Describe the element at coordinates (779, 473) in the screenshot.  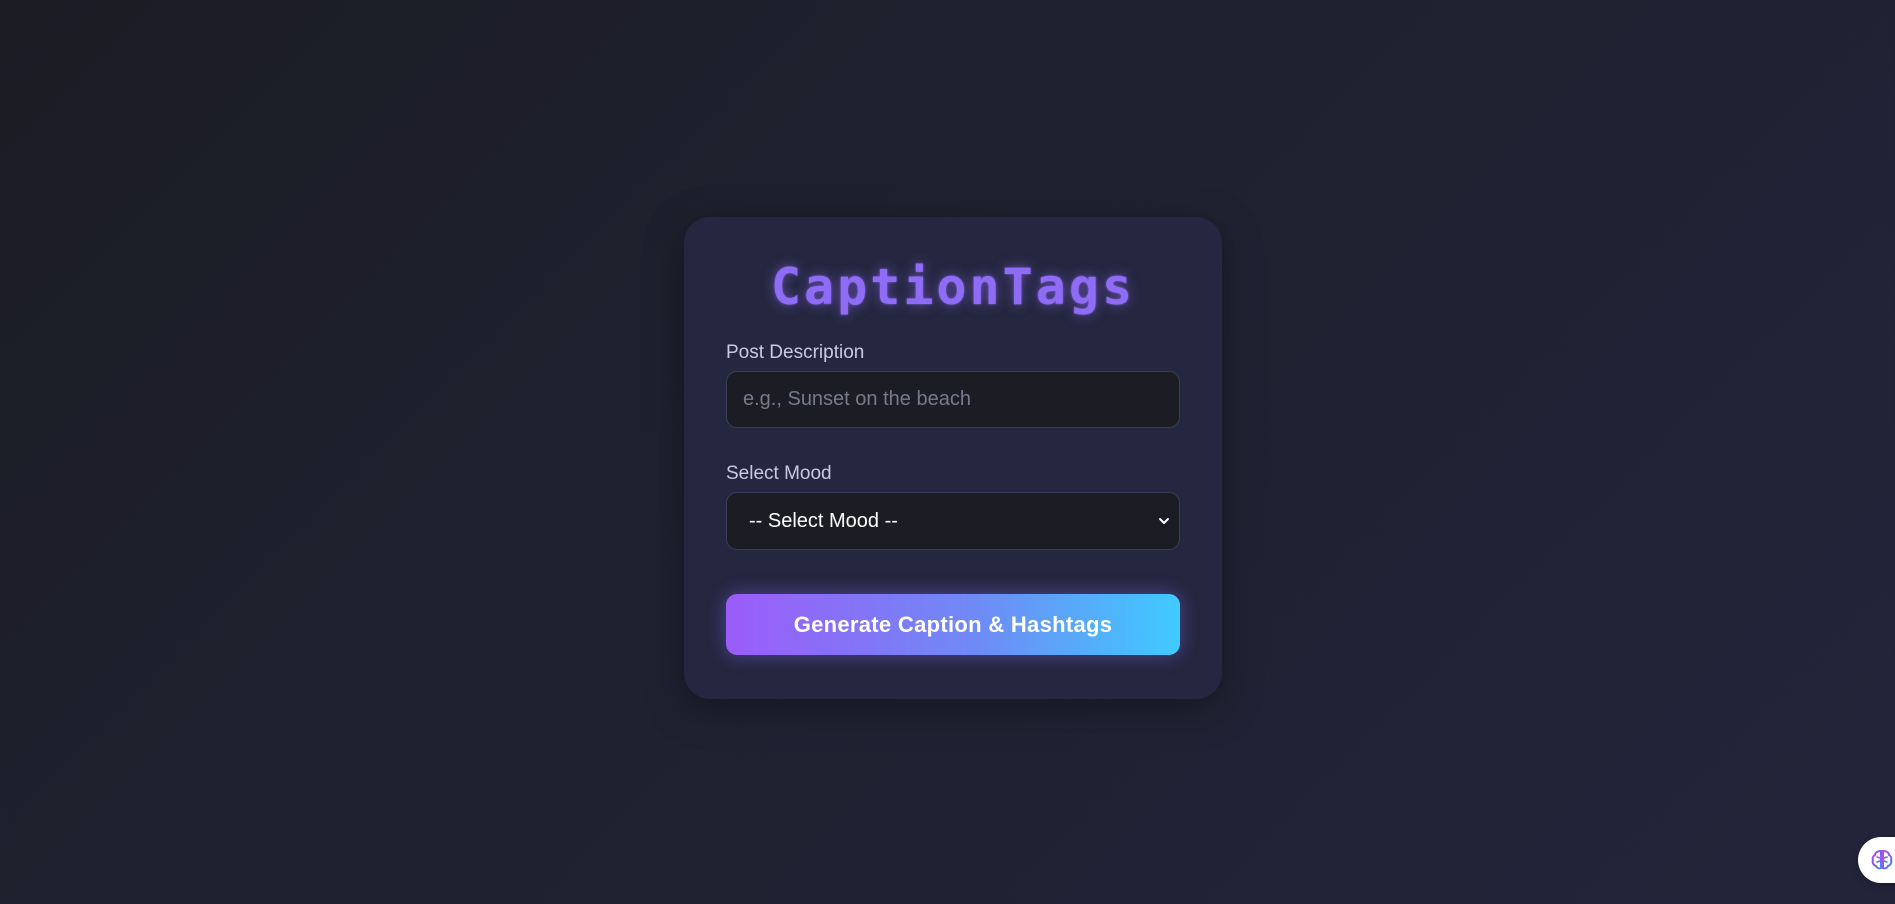
I see `select-mood-label: Select Mood` at that location.